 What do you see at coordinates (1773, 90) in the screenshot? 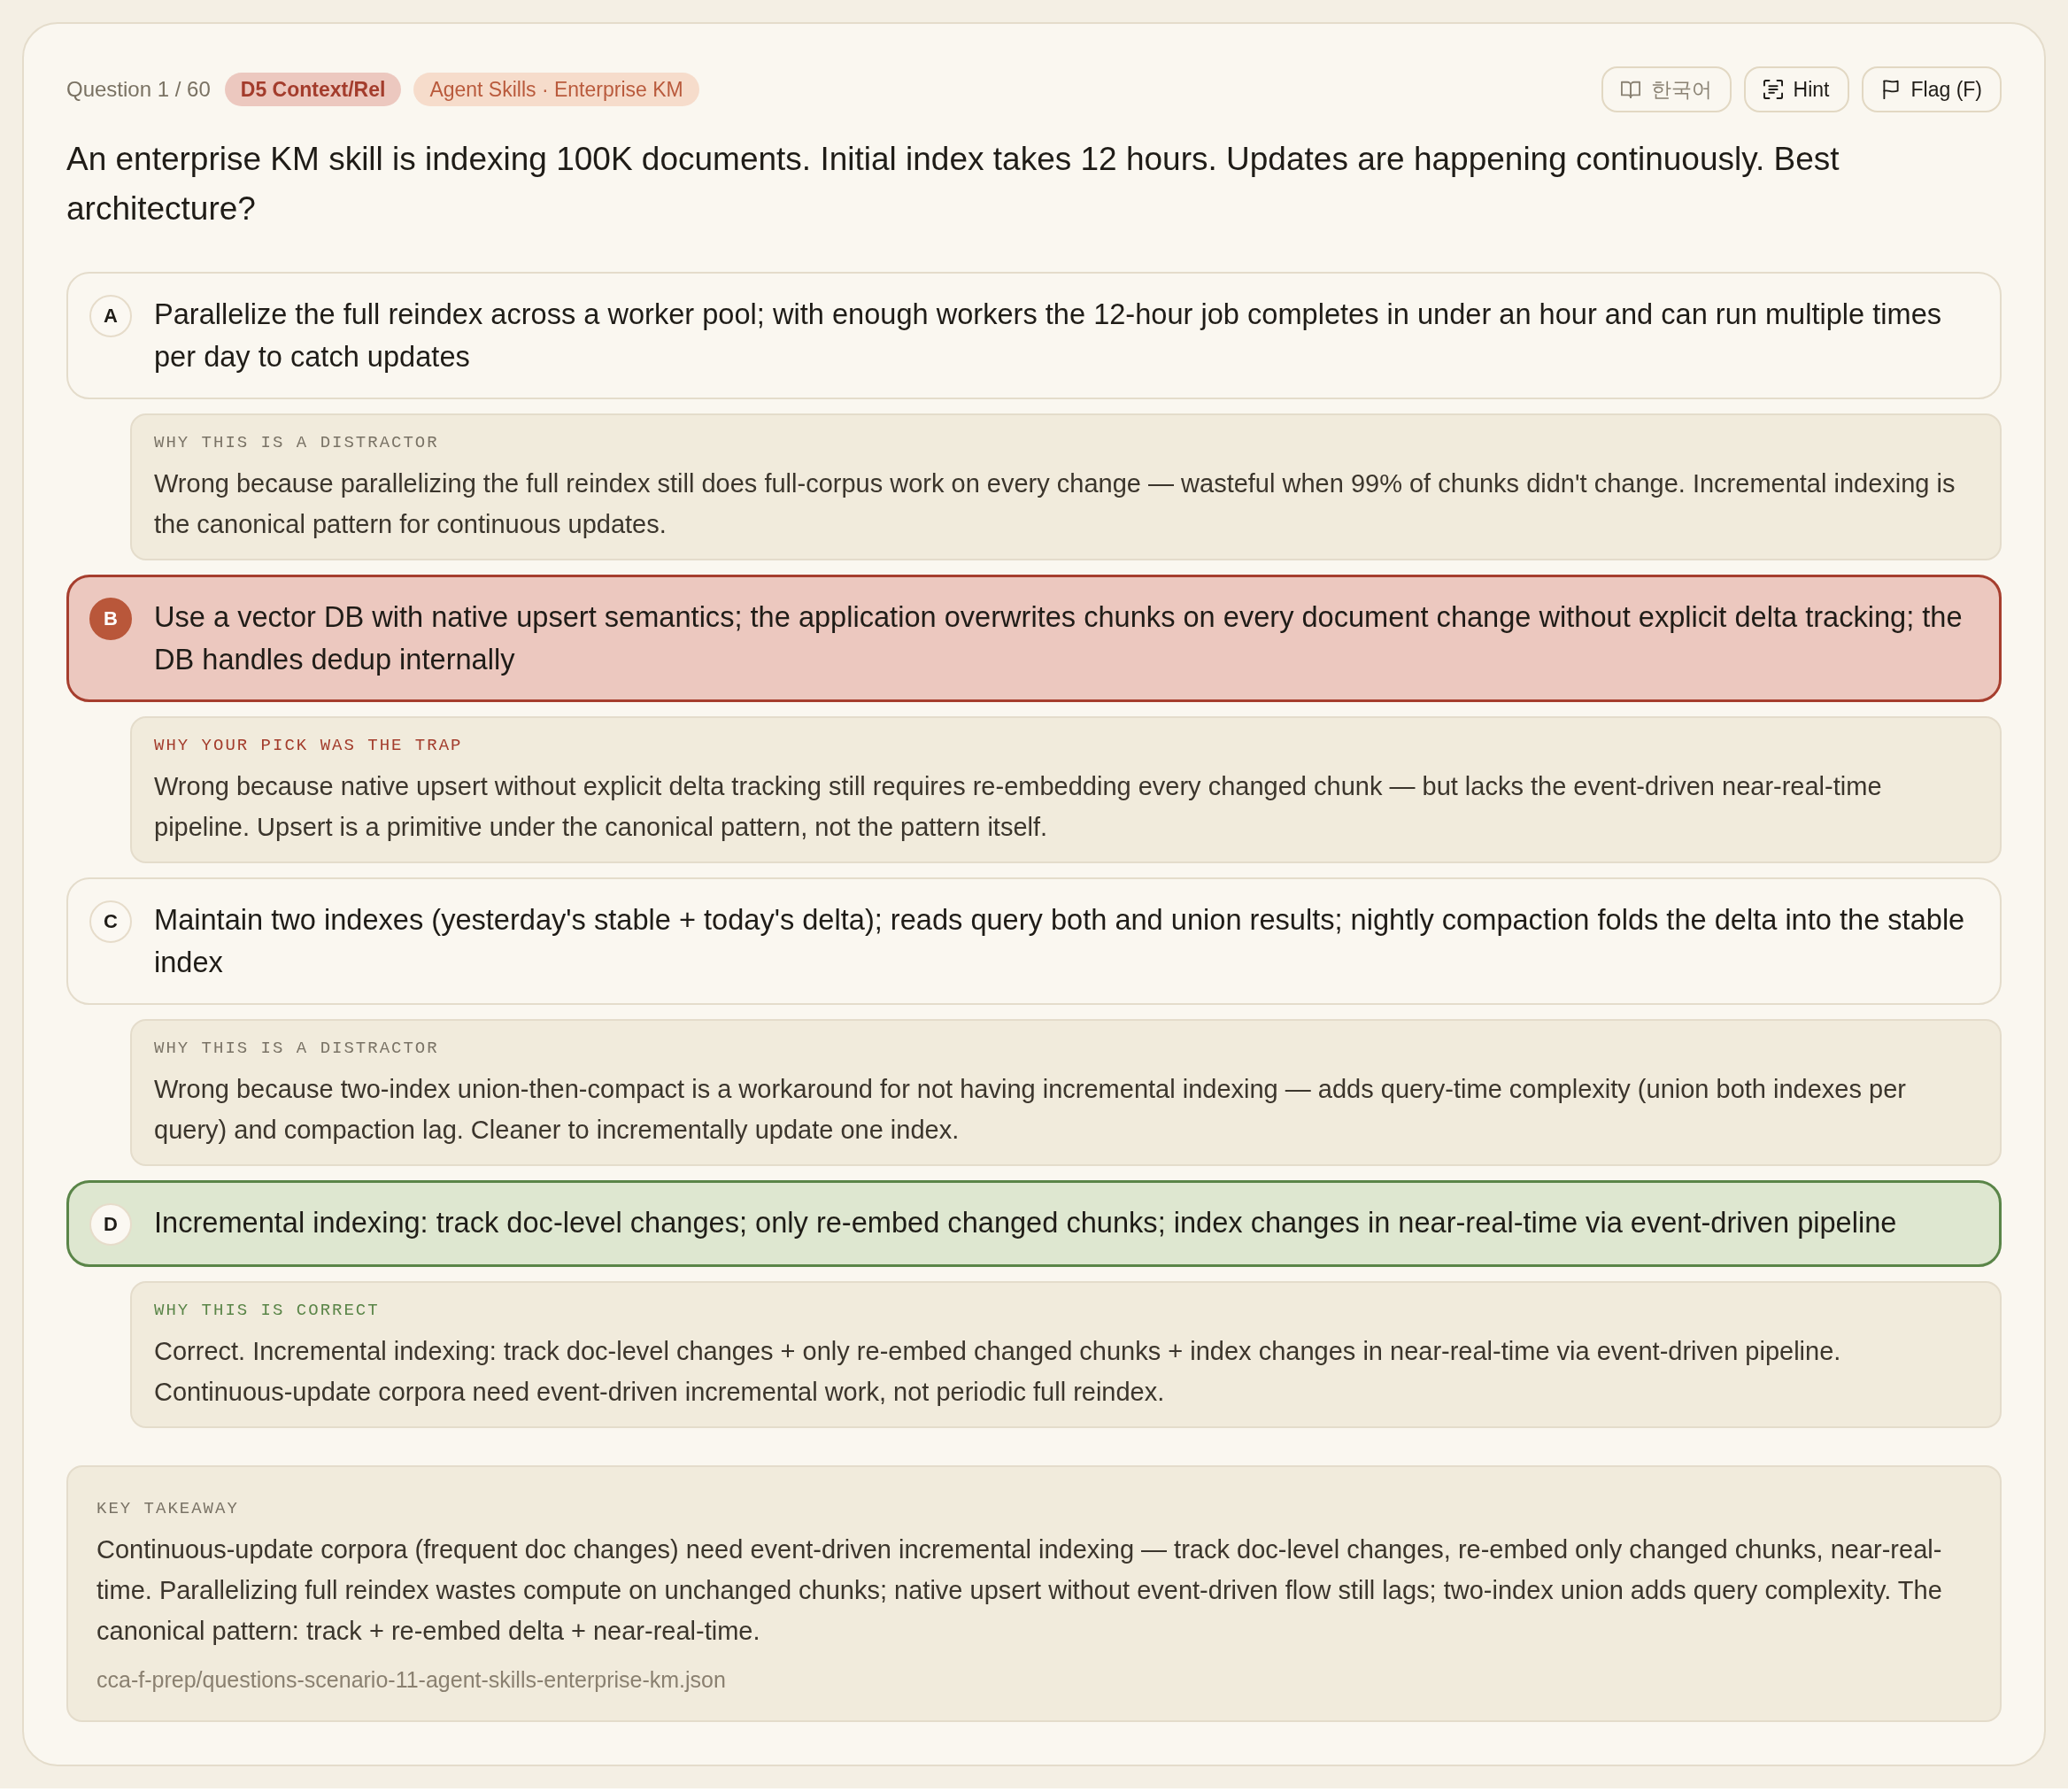
I see `text-scan-icon` at bounding box center [1773, 90].